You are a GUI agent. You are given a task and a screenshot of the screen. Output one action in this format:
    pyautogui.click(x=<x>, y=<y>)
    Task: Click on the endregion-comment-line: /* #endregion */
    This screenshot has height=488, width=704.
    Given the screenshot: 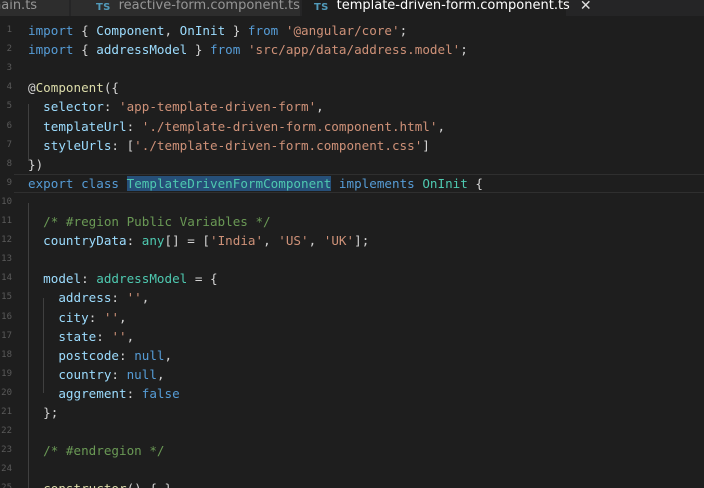 What is the action you would take?
    pyautogui.click(x=96, y=450)
    